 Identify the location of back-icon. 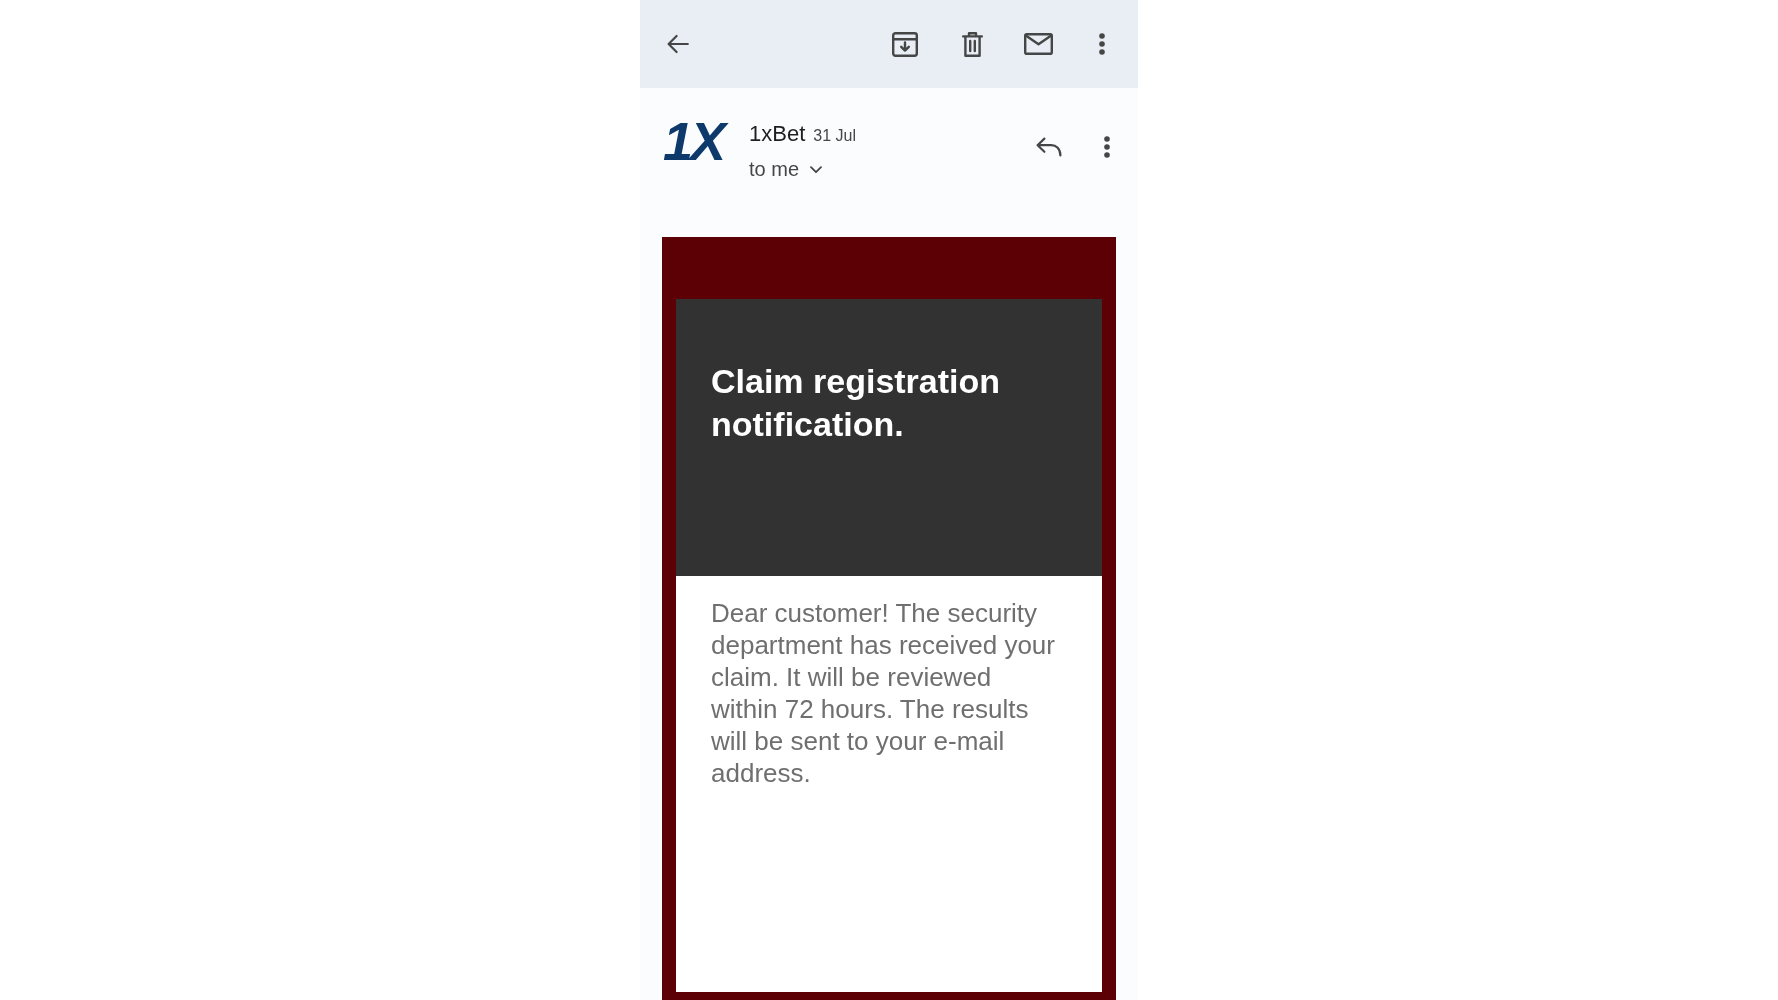
(678, 44).